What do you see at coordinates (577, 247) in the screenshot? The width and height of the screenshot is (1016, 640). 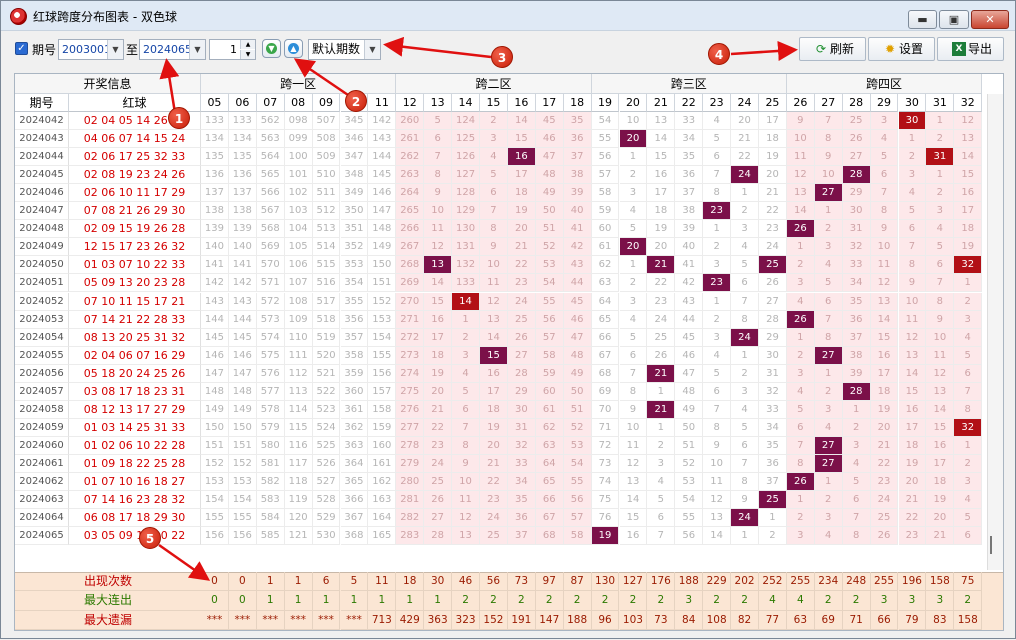 I see `span-miss-cell: 42` at bounding box center [577, 247].